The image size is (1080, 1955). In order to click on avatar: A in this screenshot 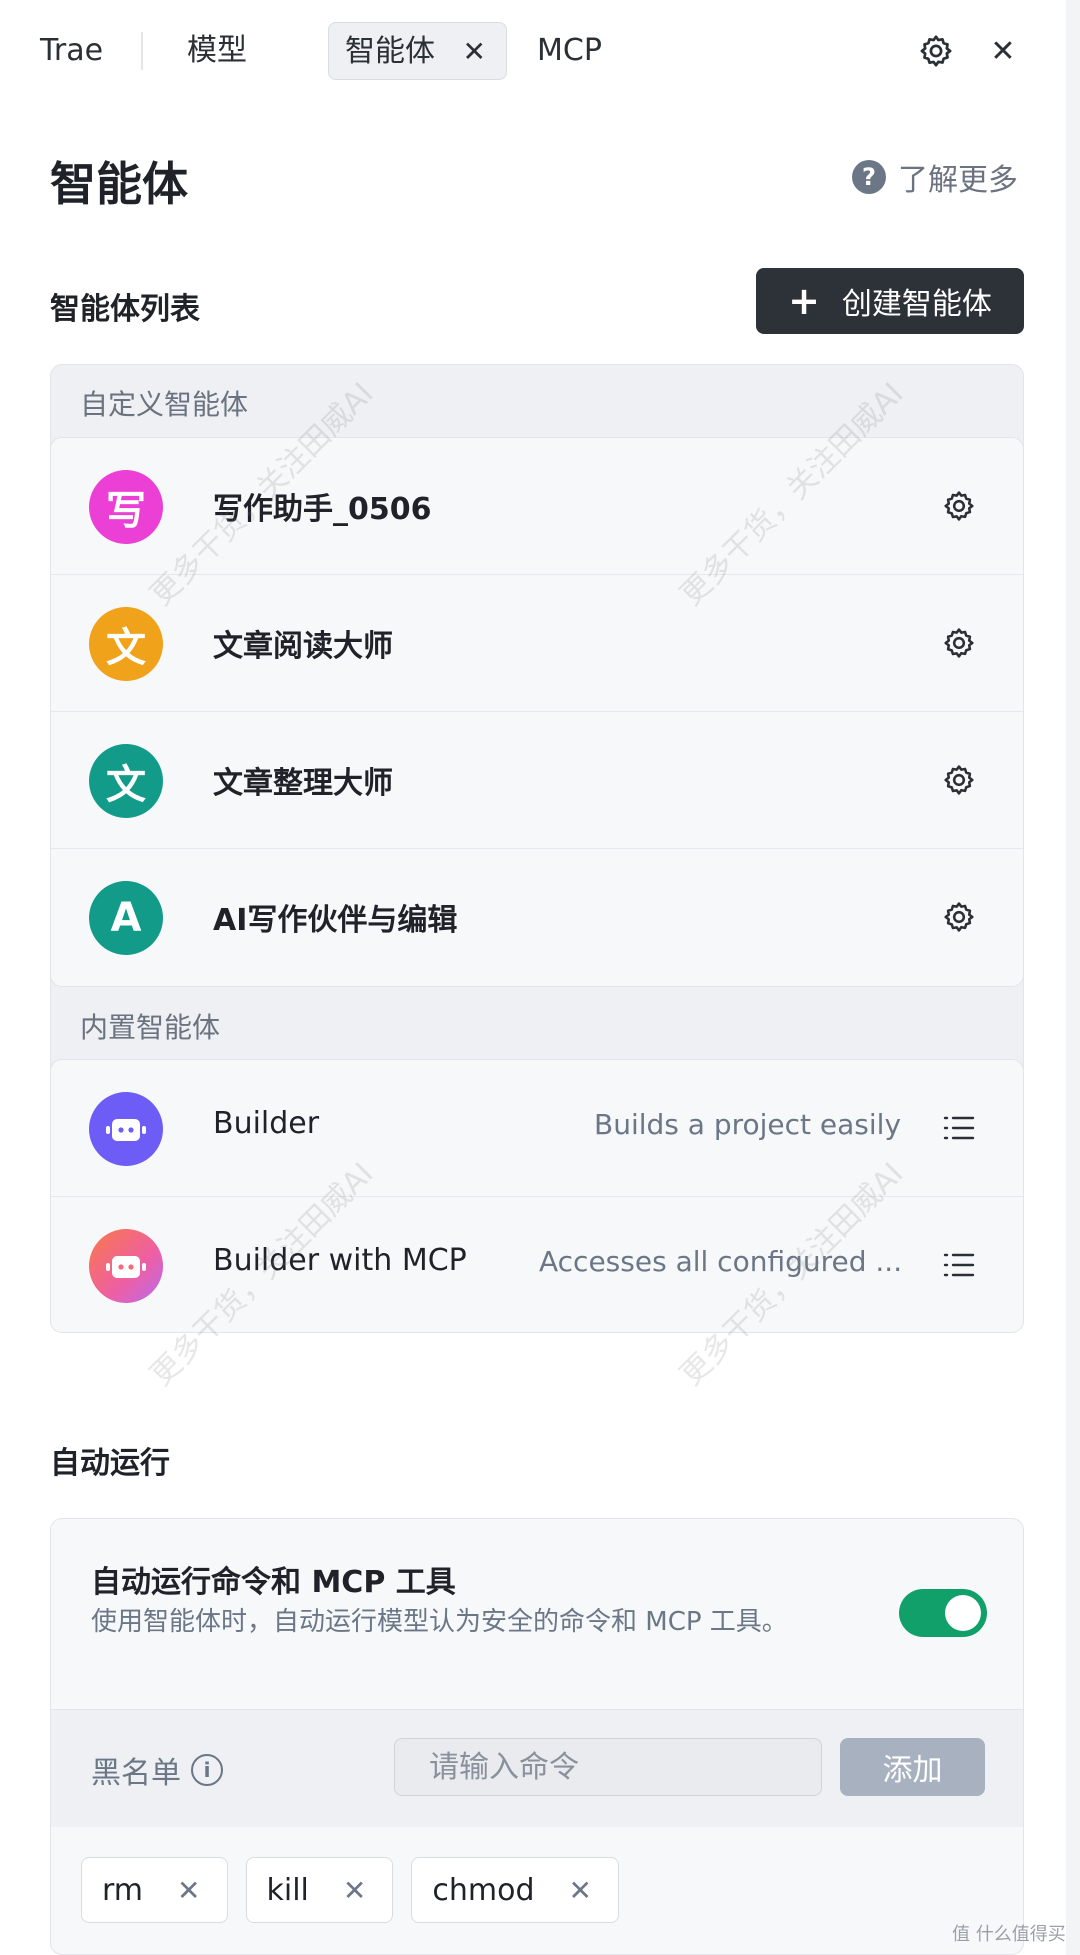, I will do `click(126, 918)`.